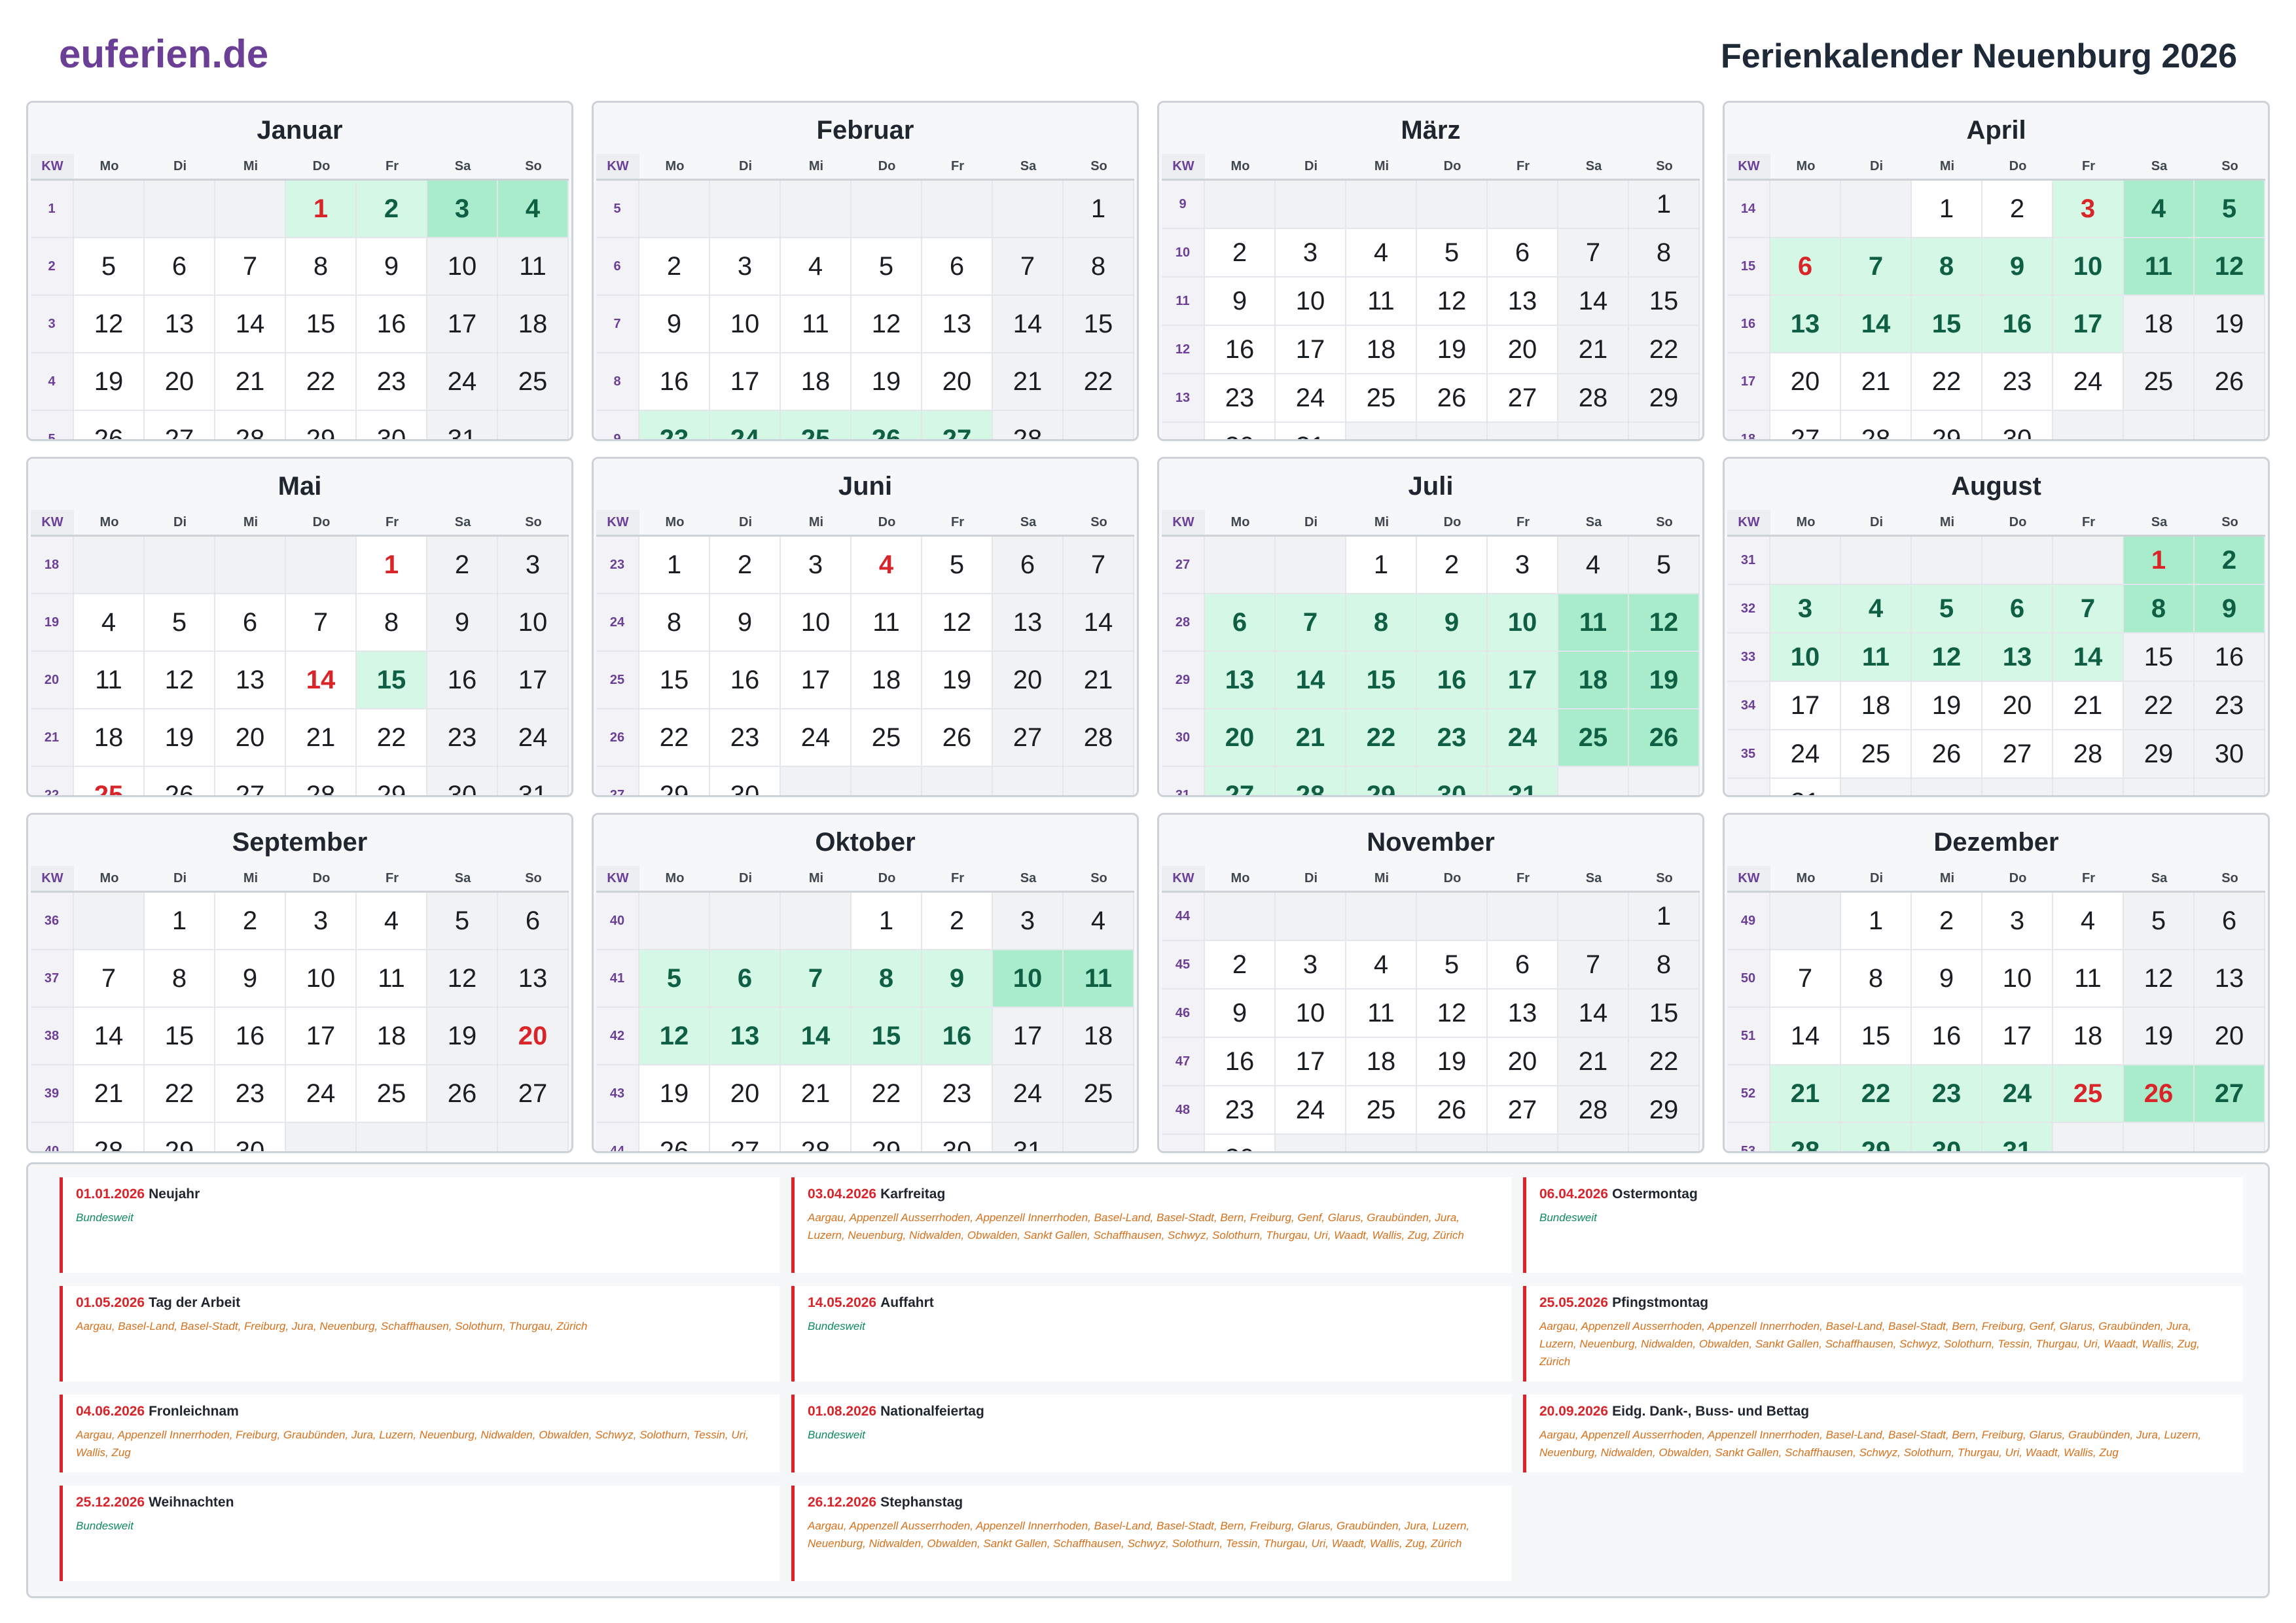 The width and height of the screenshot is (2296, 1623). Describe the element at coordinates (2159, 1093) in the screenshot. I see `holiday-day-cell: 26` at that location.